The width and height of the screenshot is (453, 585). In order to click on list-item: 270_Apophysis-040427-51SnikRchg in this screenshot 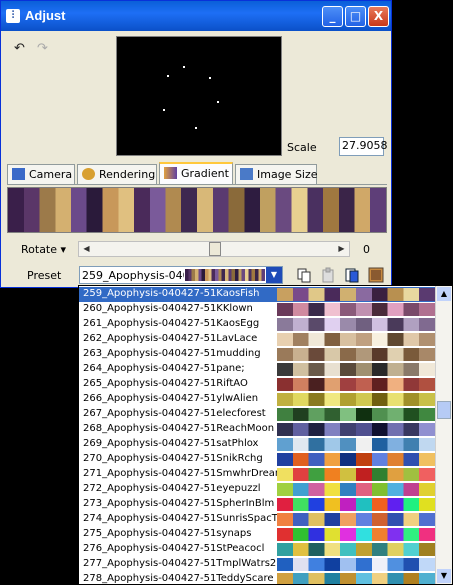, I will do `click(258, 459)`.